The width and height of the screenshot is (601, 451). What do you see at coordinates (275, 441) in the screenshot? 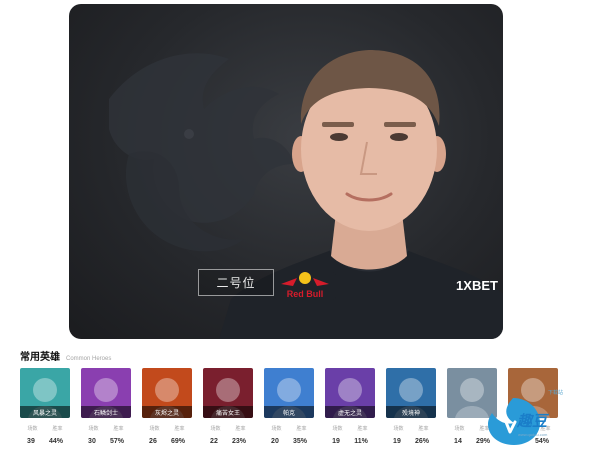
I see `games-value: 20` at bounding box center [275, 441].